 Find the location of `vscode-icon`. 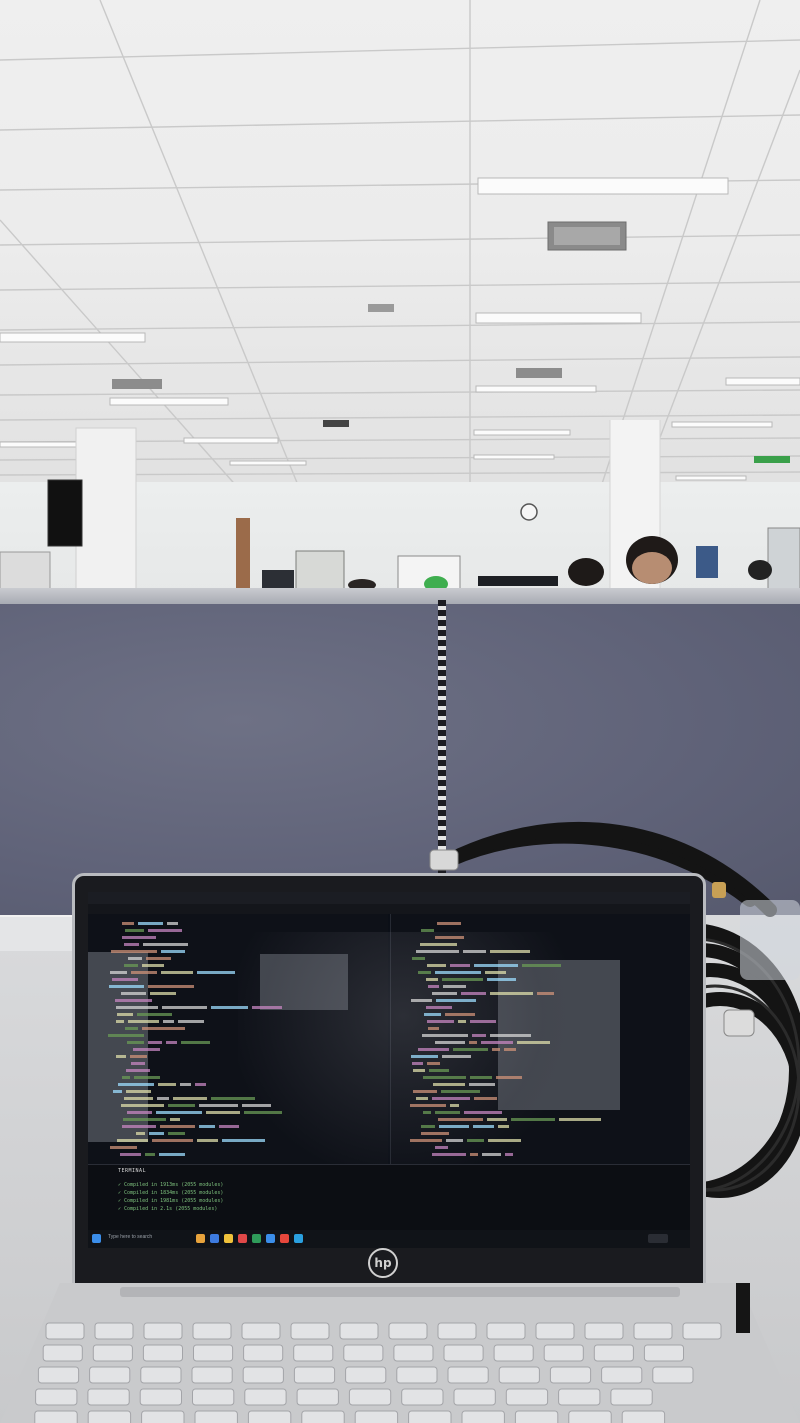

vscode-icon is located at coordinates (298, 1238).